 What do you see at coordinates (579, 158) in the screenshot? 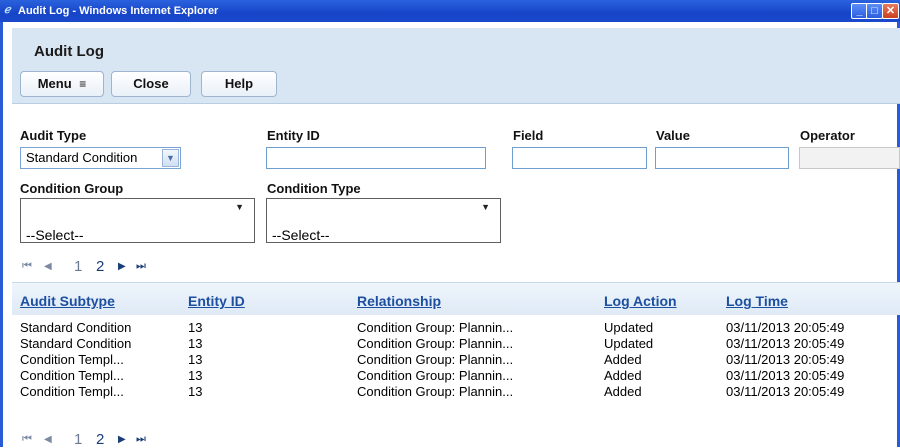
I see `field-input` at bounding box center [579, 158].